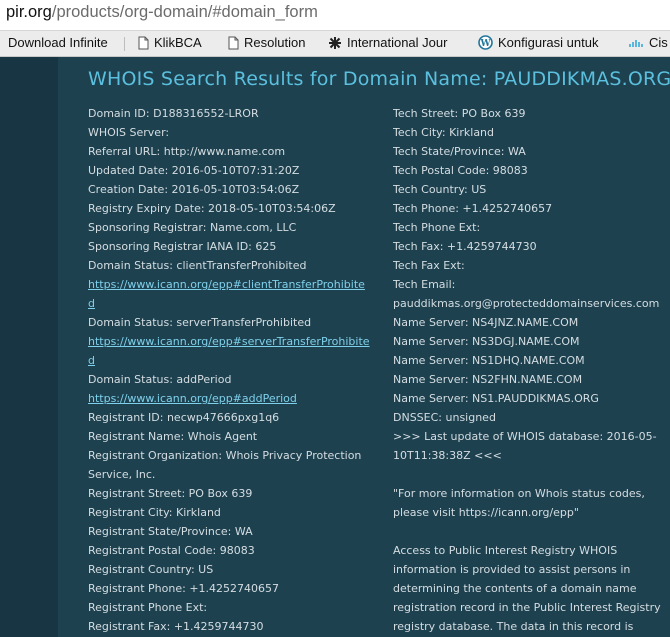 The image size is (670, 637). What do you see at coordinates (184, 12) in the screenshot?
I see `url-path: /products/org-domain/#domain_form` at bounding box center [184, 12].